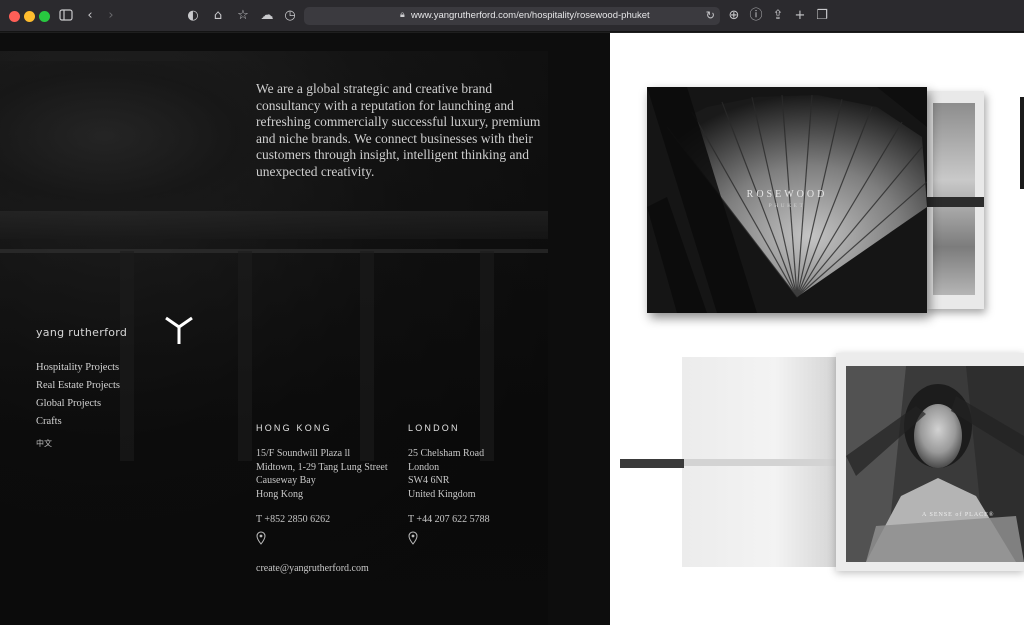 Image resolution: width=1024 pixels, height=625 pixels. I want to click on book-title: ROSEWOOD, so click(787, 194).